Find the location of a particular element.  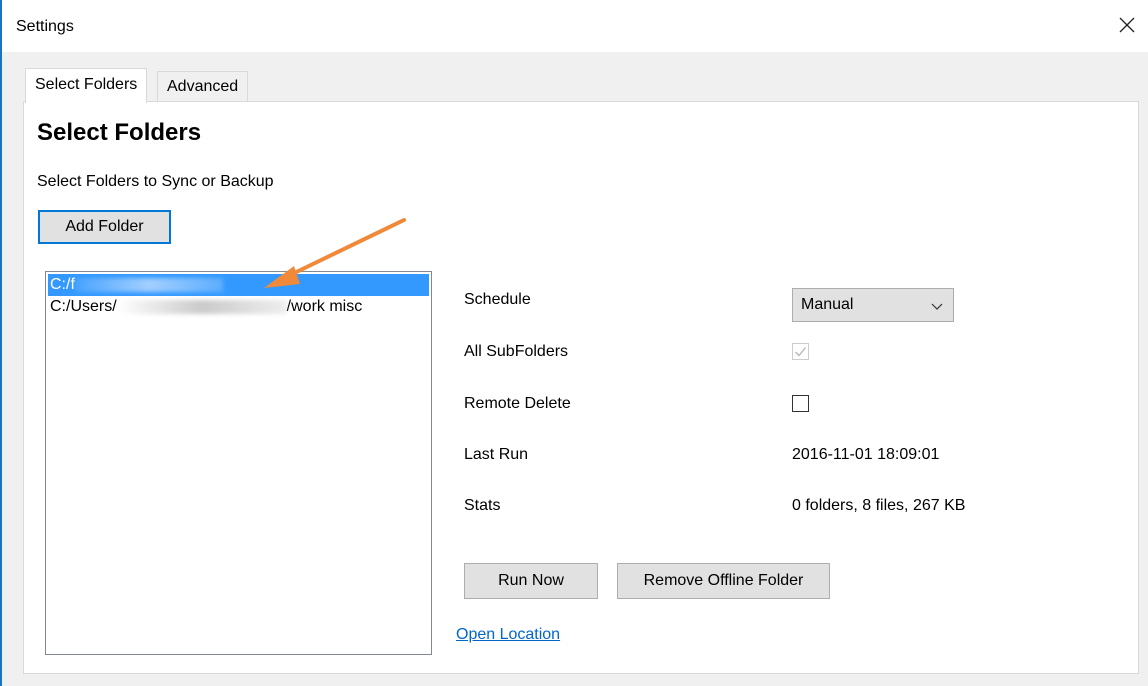

schedule-value: Manual is located at coordinates (827, 304).